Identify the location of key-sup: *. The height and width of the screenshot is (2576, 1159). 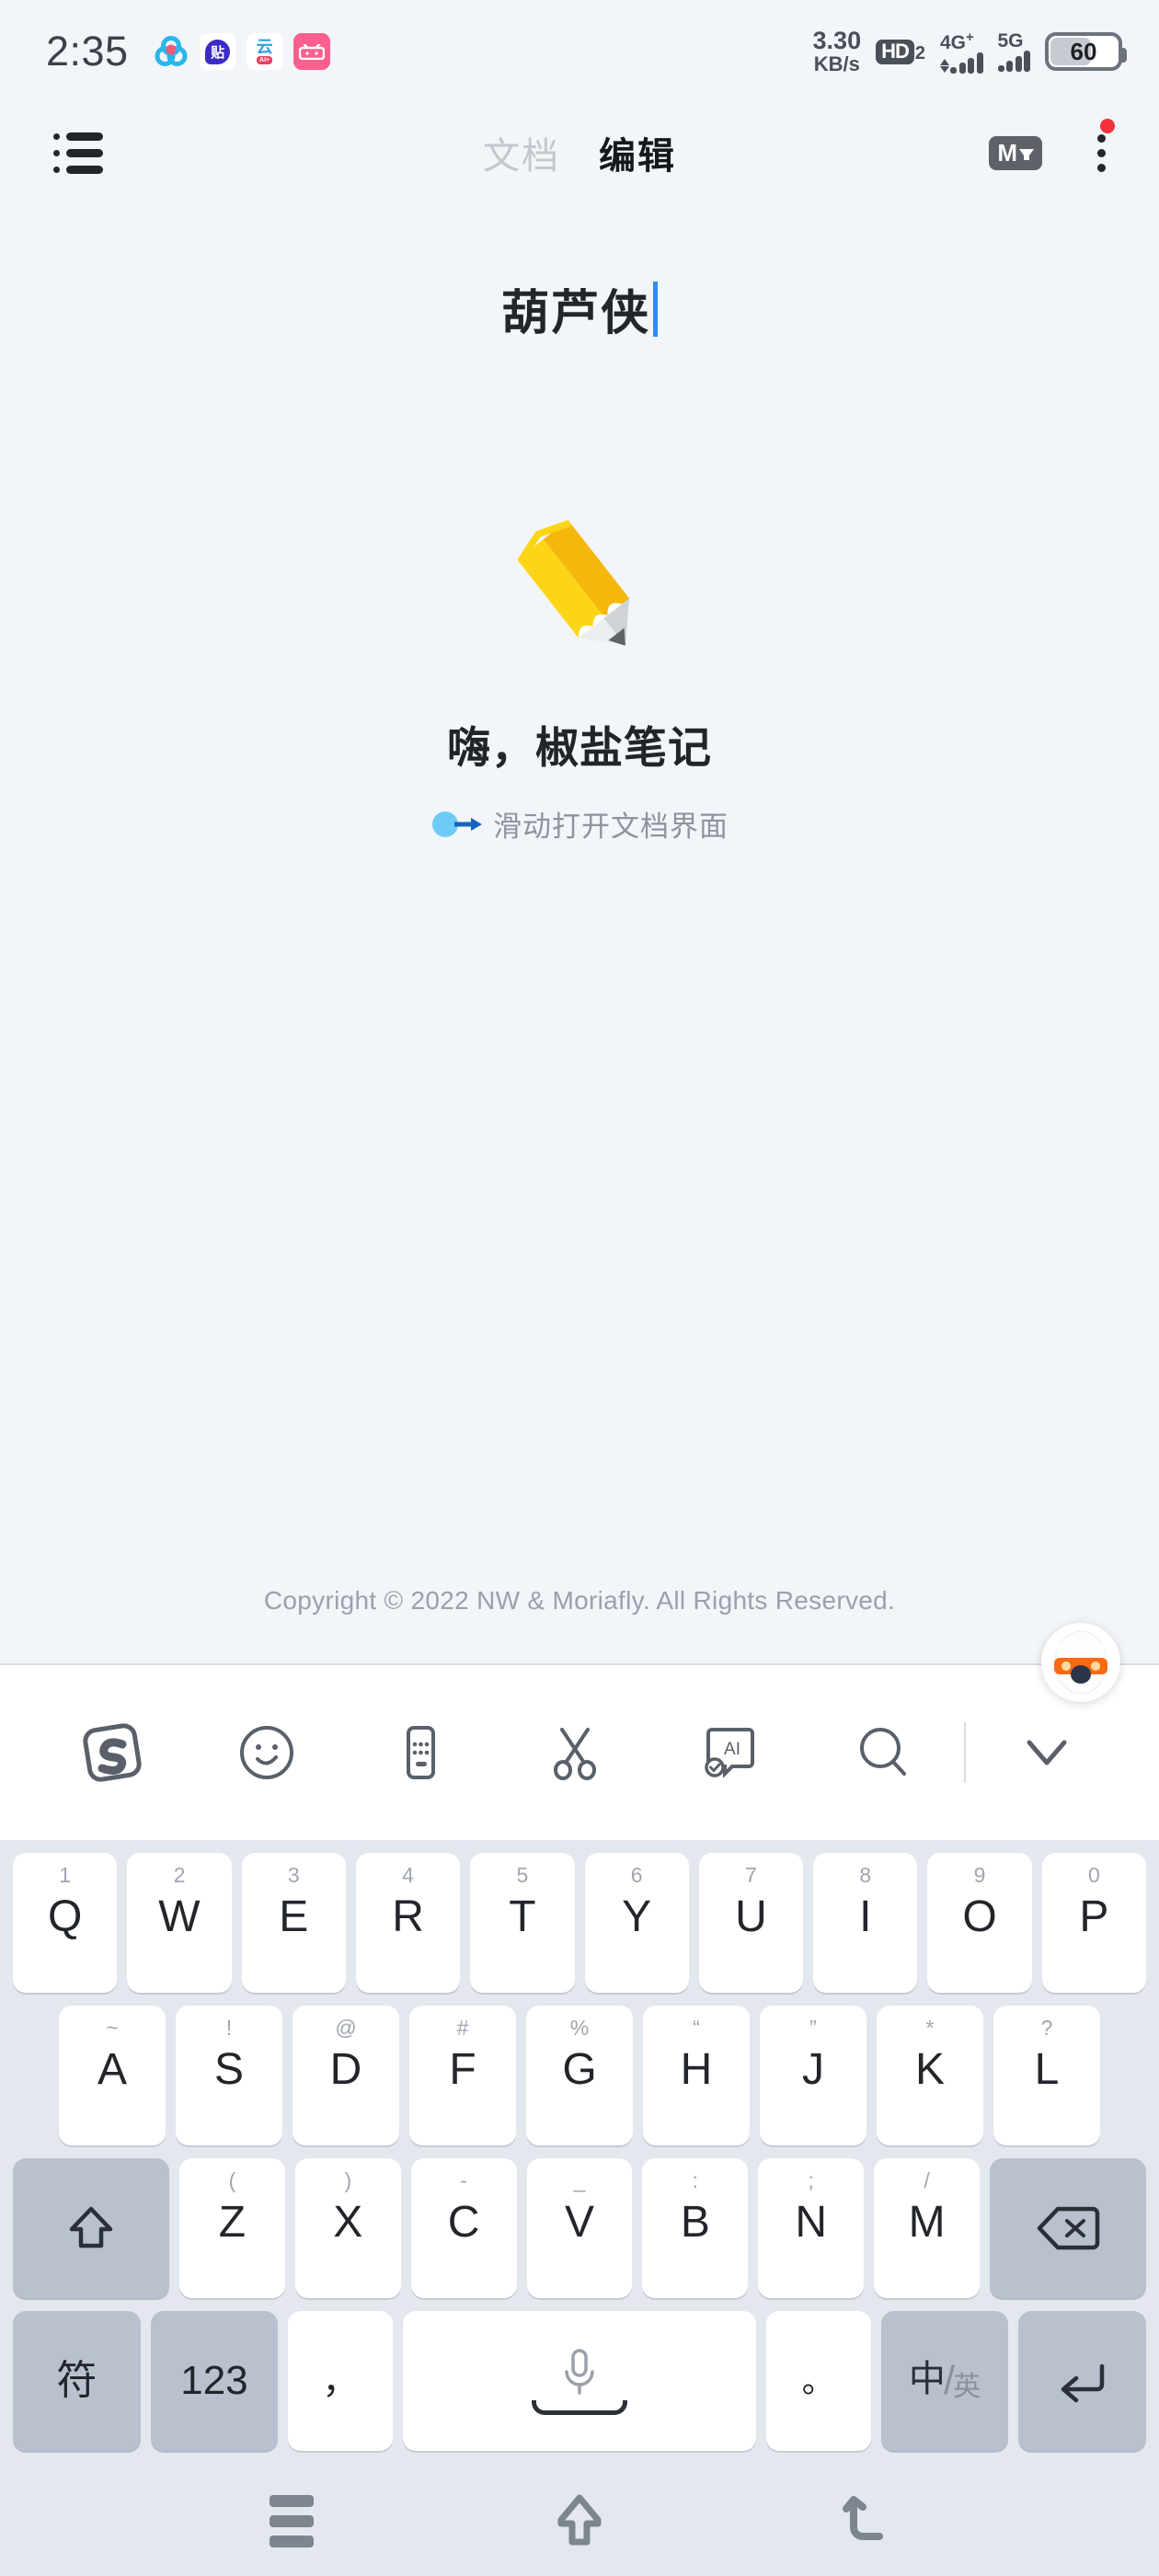
(930, 2028).